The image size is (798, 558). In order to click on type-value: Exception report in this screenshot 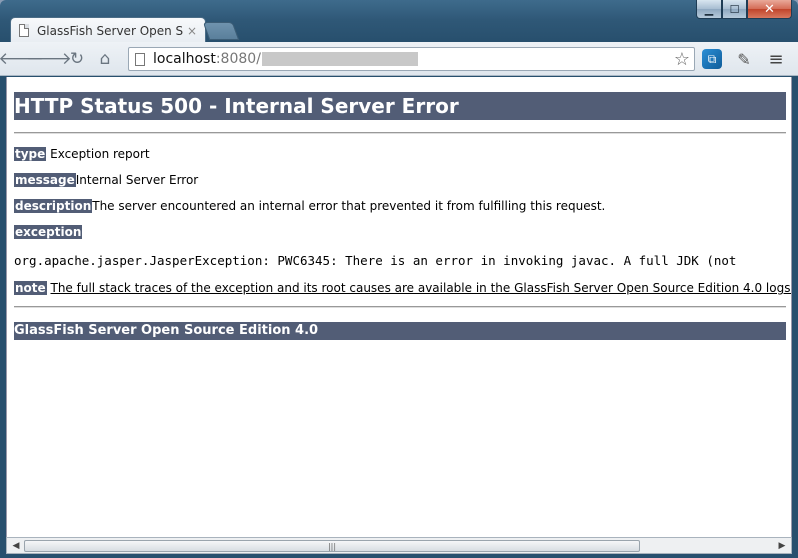, I will do `click(98, 154)`.